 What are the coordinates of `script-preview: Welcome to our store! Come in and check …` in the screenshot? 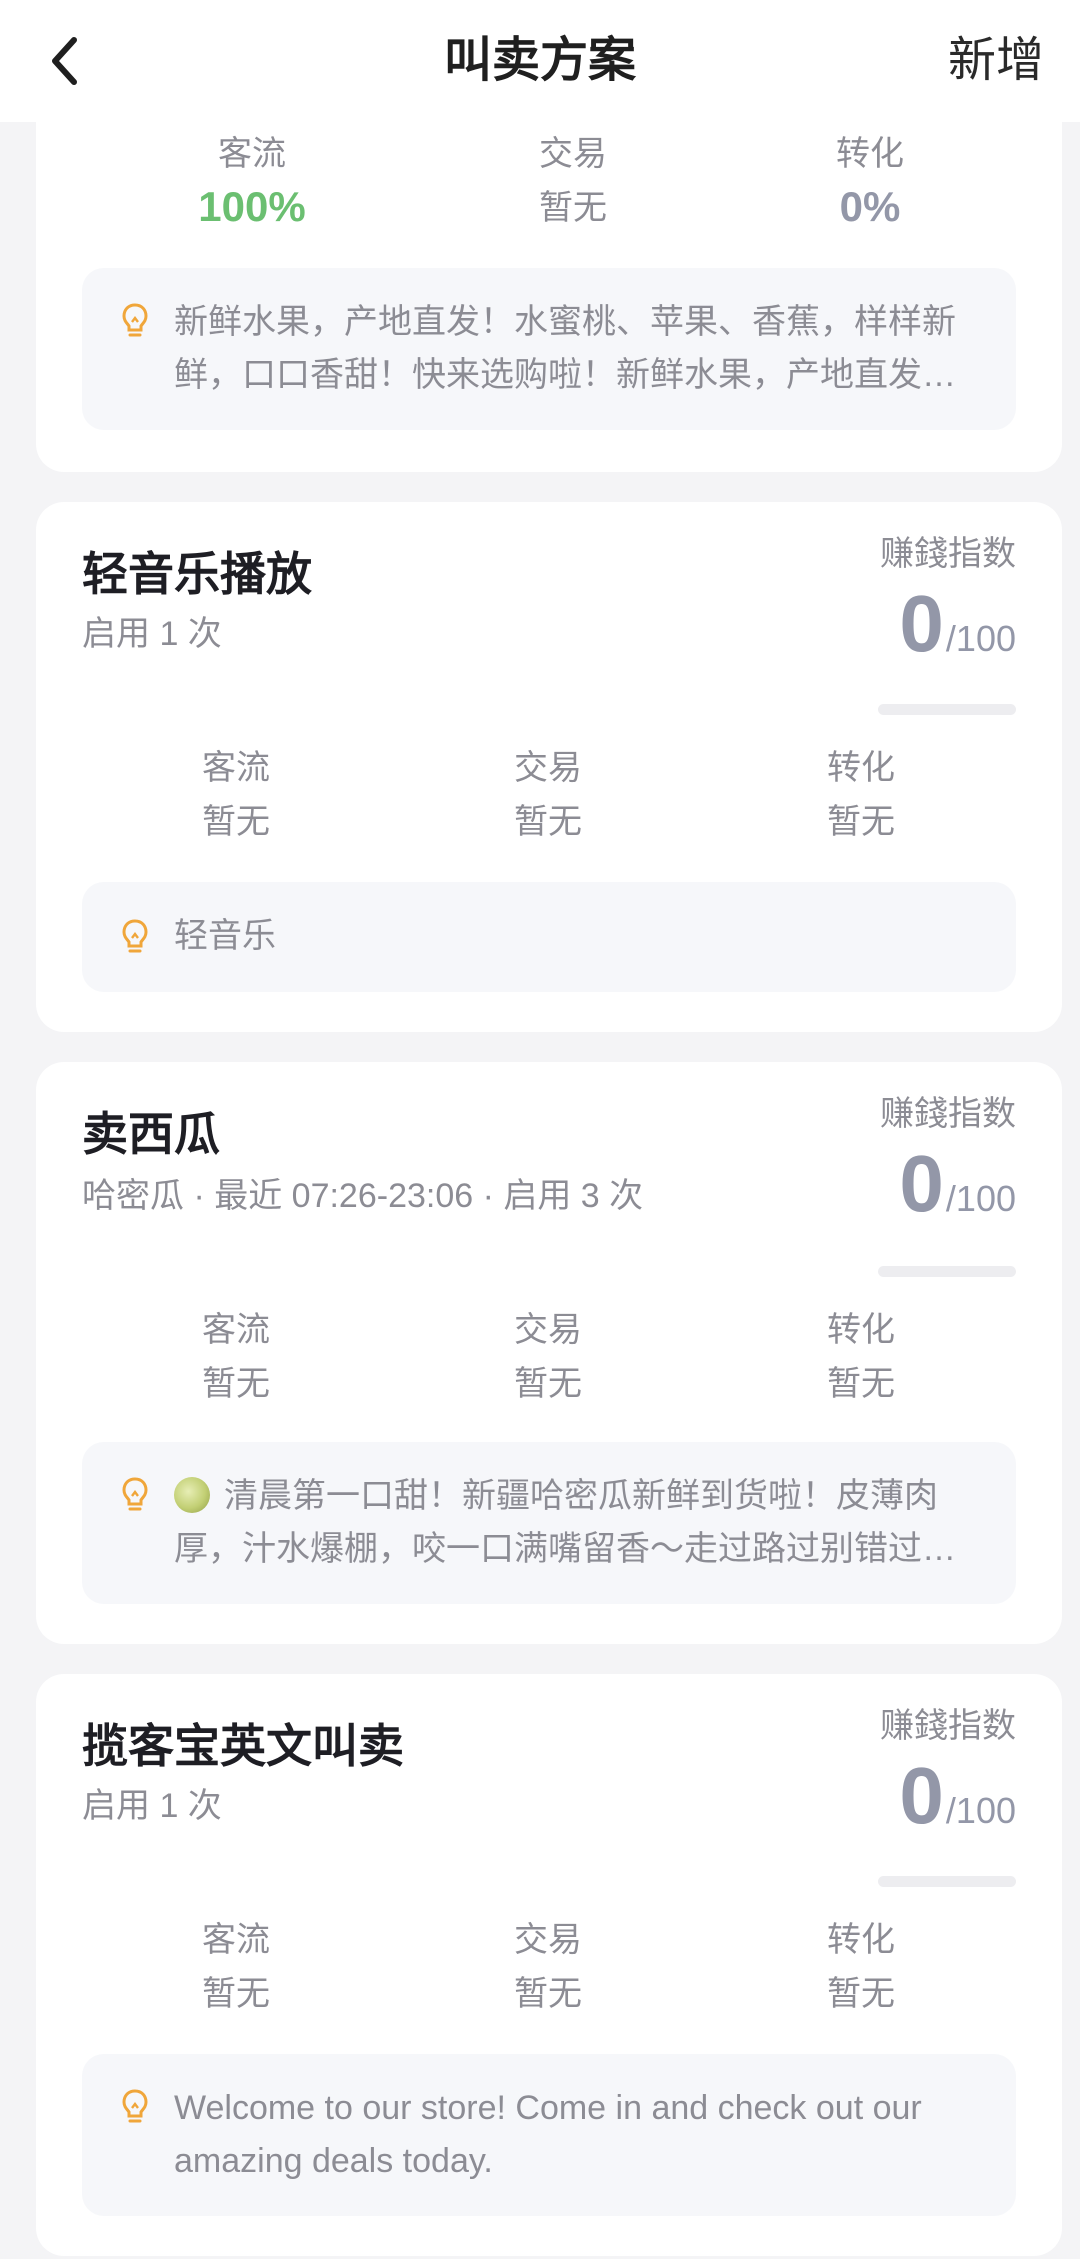 It's located at (549, 2135).